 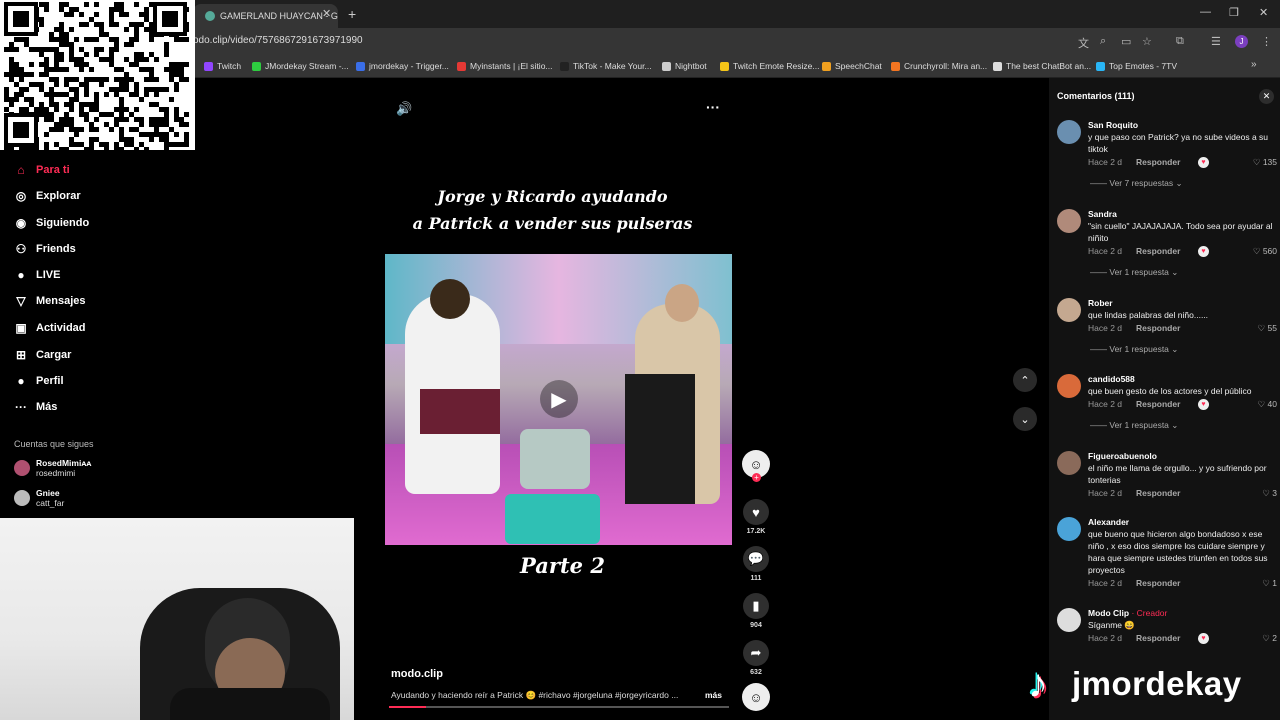 I want to click on comment-like-button: ♡ 55, so click(x=1267, y=328).